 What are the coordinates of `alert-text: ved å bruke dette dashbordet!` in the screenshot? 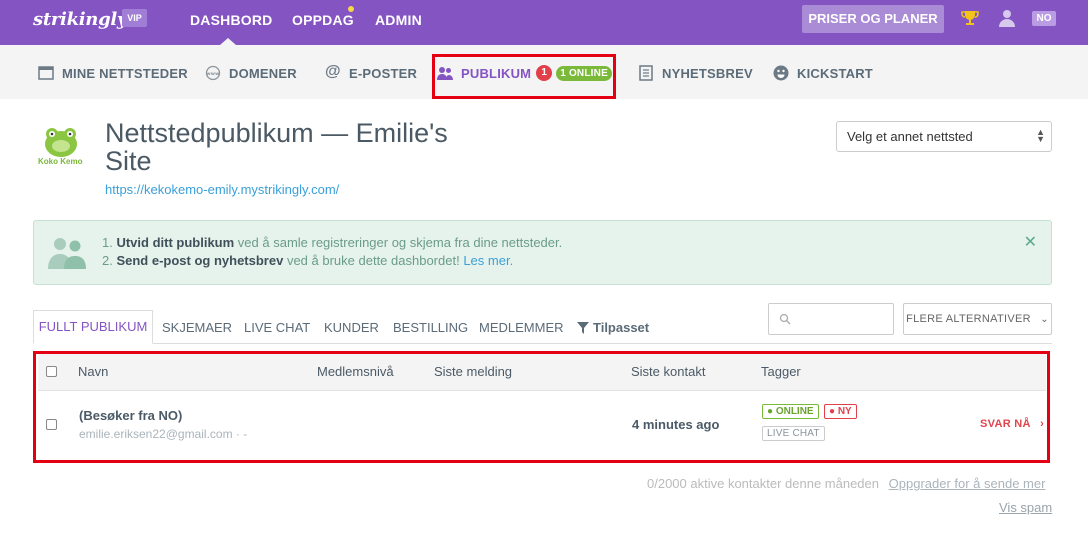 It's located at (371, 260).